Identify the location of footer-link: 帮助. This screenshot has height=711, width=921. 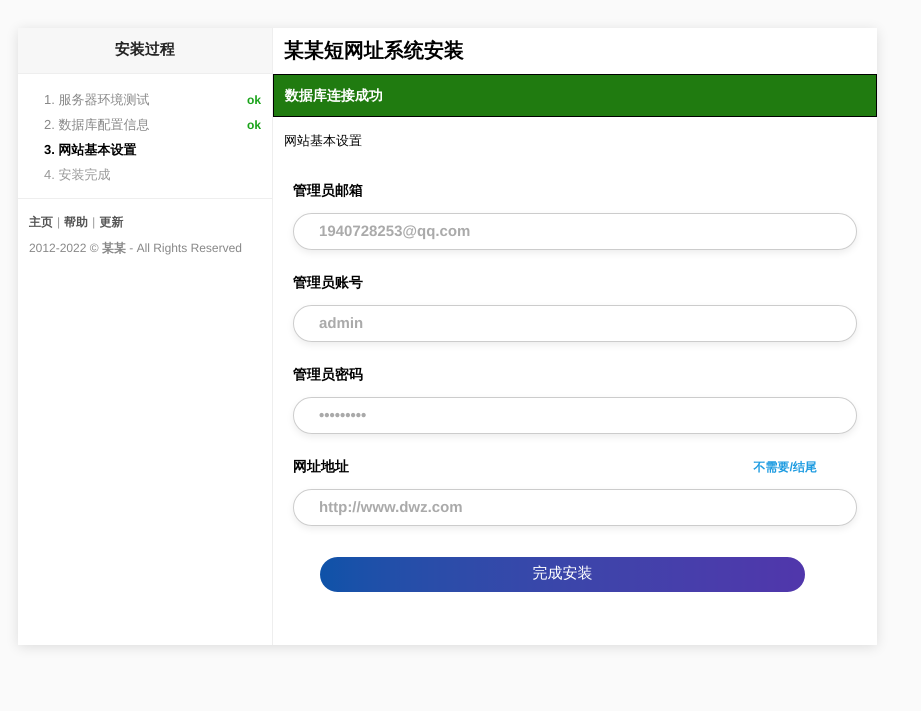
(76, 222).